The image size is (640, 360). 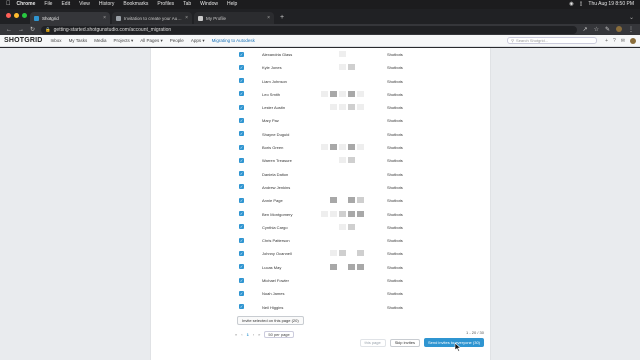 I want to click on menu-file: File, so click(x=48, y=4).